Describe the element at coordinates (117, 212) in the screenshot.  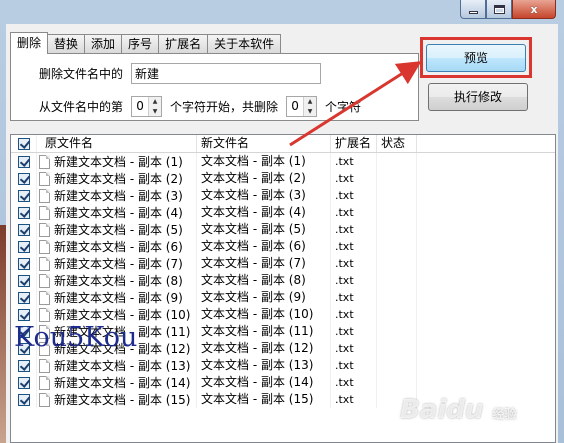
I see `original-name-cell: 新建文本文档 - 副本 (4)` at that location.